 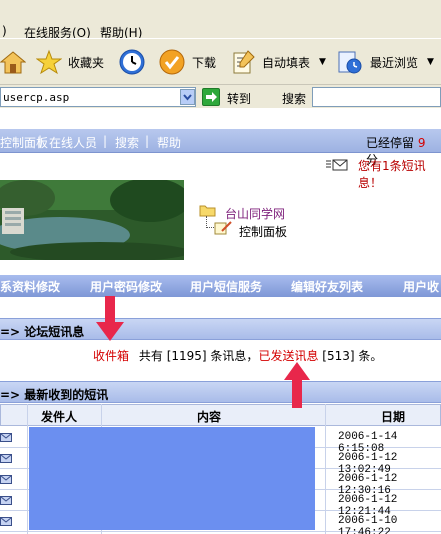 I want to click on section-title: => 论坛短讯息, so click(x=42, y=332).